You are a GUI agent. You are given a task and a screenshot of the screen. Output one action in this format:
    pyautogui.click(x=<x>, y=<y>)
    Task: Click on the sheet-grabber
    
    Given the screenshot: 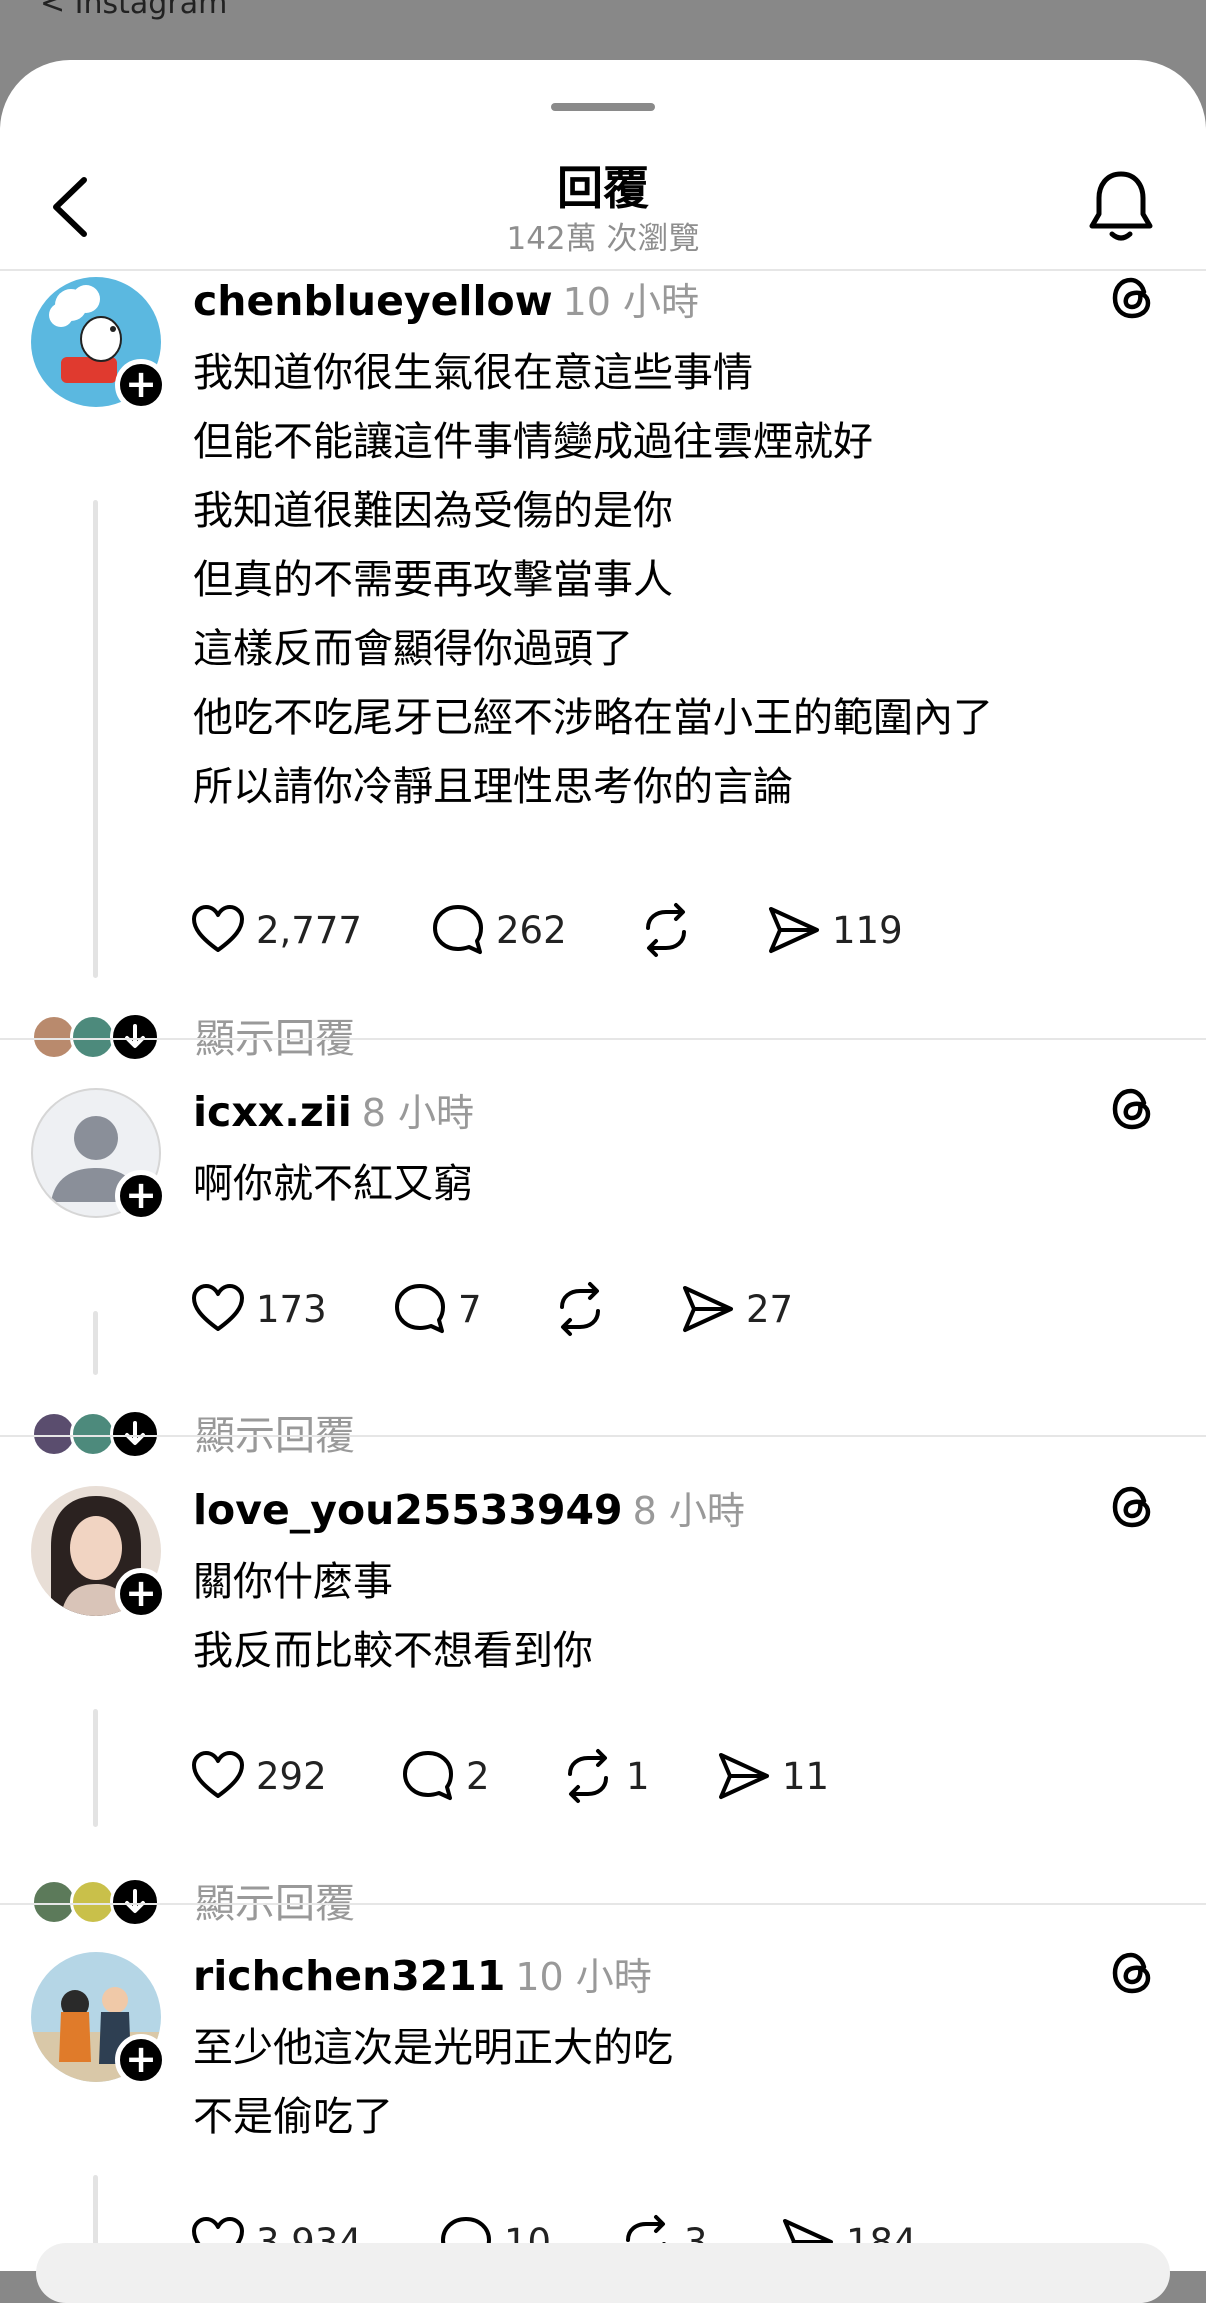 What is the action you would take?
    pyautogui.click(x=603, y=107)
    